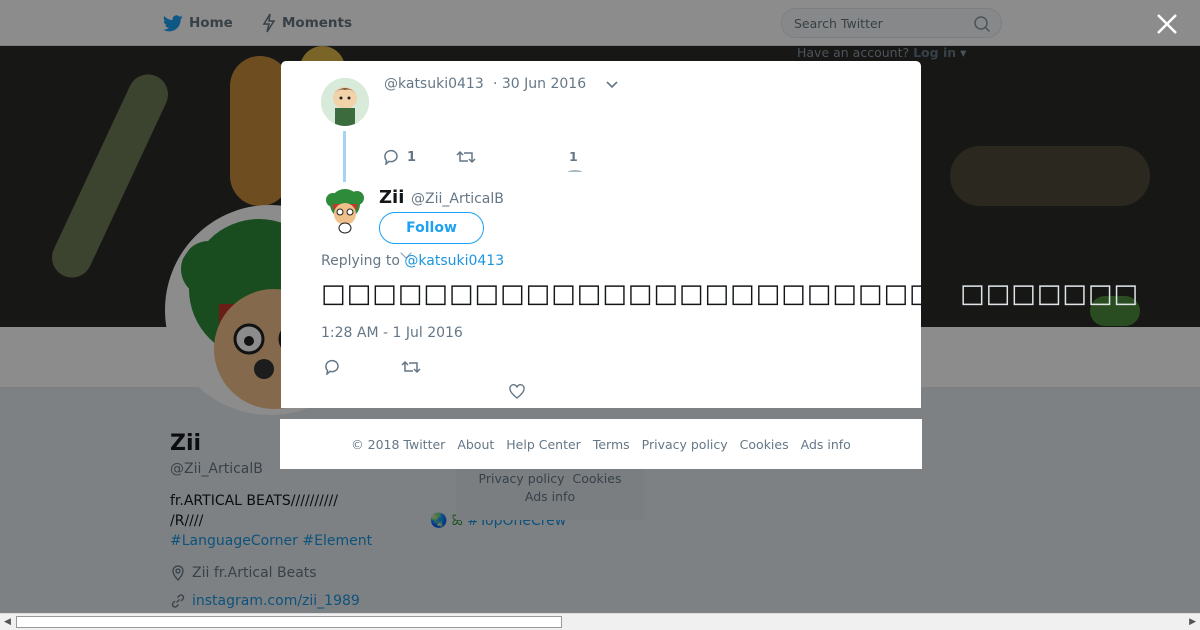  Describe the element at coordinates (454, 261) in the screenshot. I see `replying-to-link: @katsuki0413` at that location.